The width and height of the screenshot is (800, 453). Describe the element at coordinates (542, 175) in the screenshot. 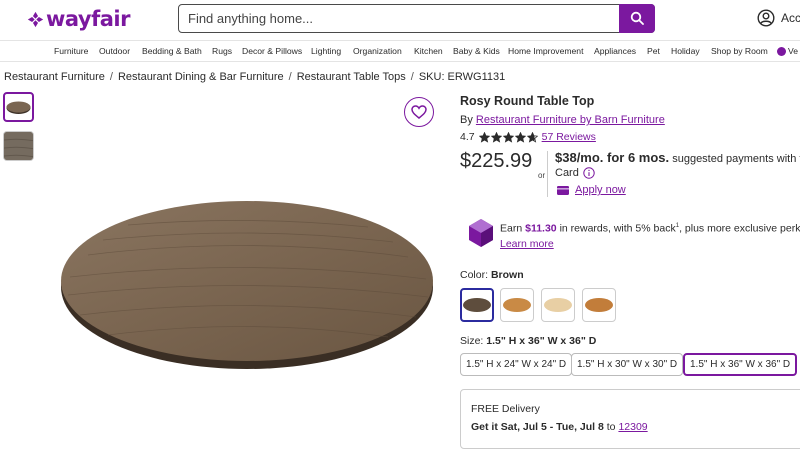

I see `or-label: or` at that location.